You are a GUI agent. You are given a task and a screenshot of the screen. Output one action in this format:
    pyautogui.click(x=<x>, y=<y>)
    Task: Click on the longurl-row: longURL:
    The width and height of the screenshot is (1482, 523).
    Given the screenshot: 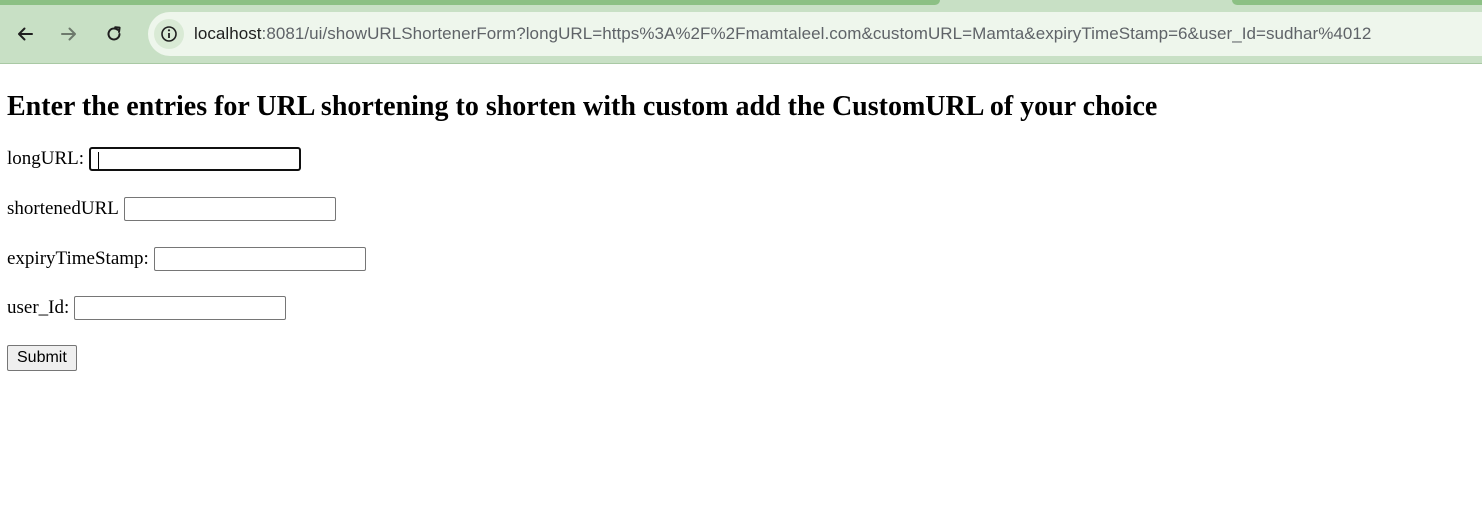 What is the action you would take?
    pyautogui.click(x=154, y=159)
    